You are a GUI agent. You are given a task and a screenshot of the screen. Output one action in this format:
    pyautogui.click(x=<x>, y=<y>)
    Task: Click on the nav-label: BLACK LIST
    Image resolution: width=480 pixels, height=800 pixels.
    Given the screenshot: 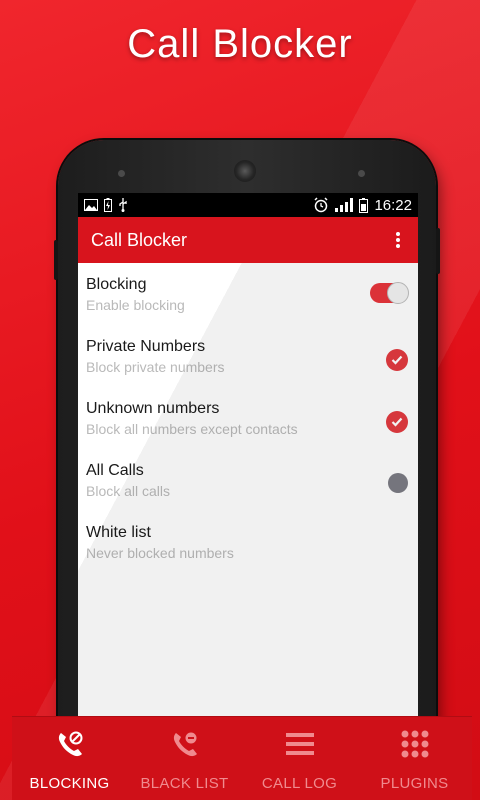 What is the action you would take?
    pyautogui.click(x=184, y=783)
    